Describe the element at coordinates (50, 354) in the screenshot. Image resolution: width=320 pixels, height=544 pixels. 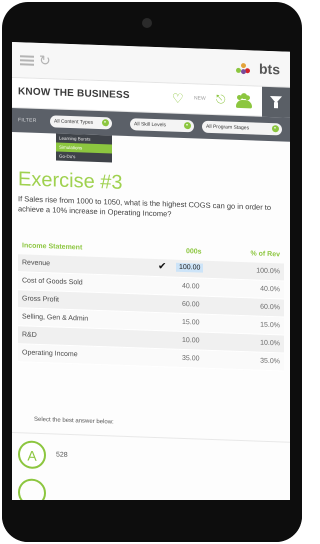
I see `row-label: Operating Income` at that location.